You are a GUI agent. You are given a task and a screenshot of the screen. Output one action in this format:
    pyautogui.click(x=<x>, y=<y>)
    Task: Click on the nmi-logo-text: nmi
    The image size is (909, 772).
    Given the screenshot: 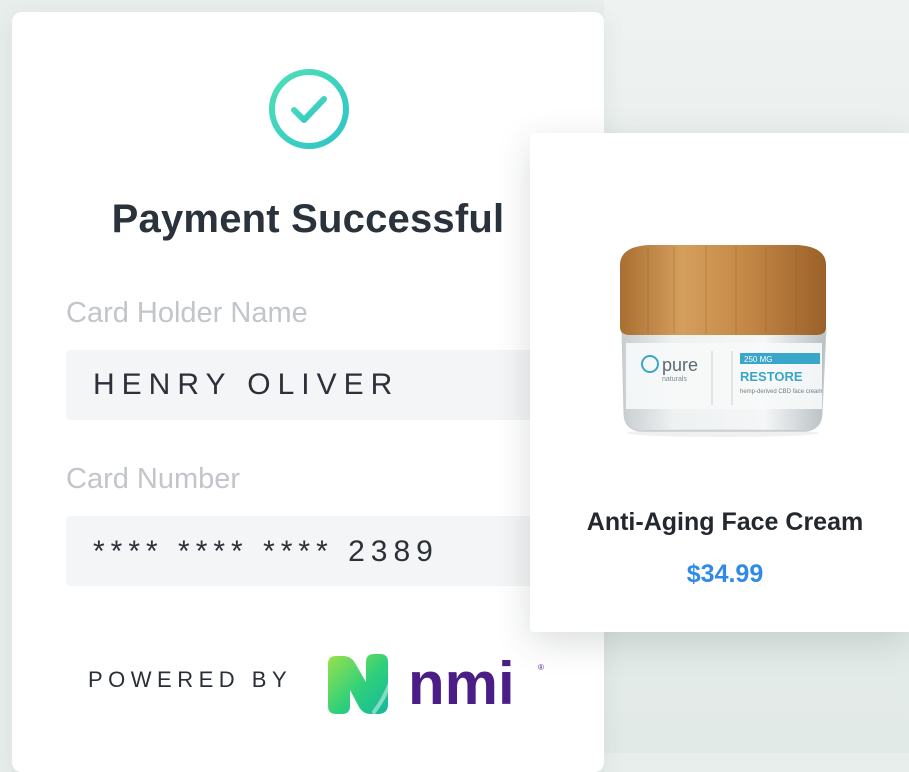 What is the action you would take?
    pyautogui.click(x=461, y=683)
    